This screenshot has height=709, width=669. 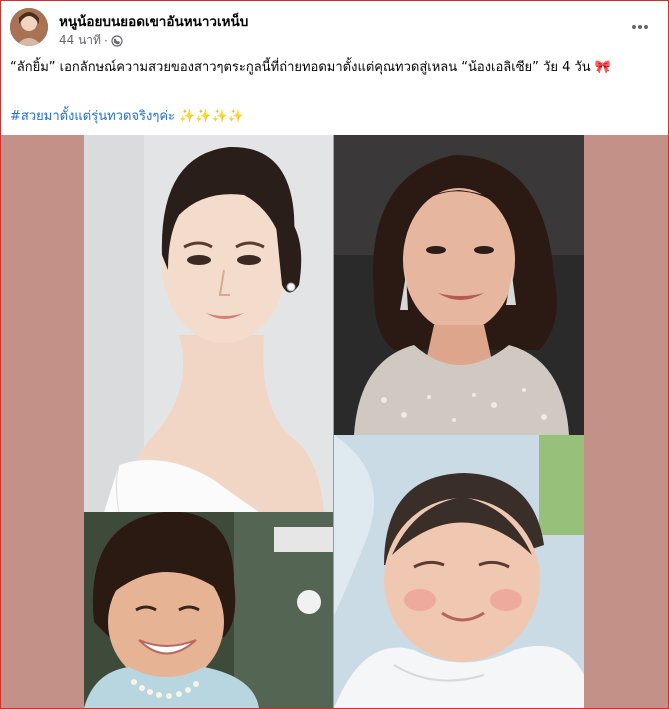 What do you see at coordinates (153, 21) in the screenshot?
I see `page-name: หนูน้อยบนยอดเขาอันหนาวเหน็บ` at bounding box center [153, 21].